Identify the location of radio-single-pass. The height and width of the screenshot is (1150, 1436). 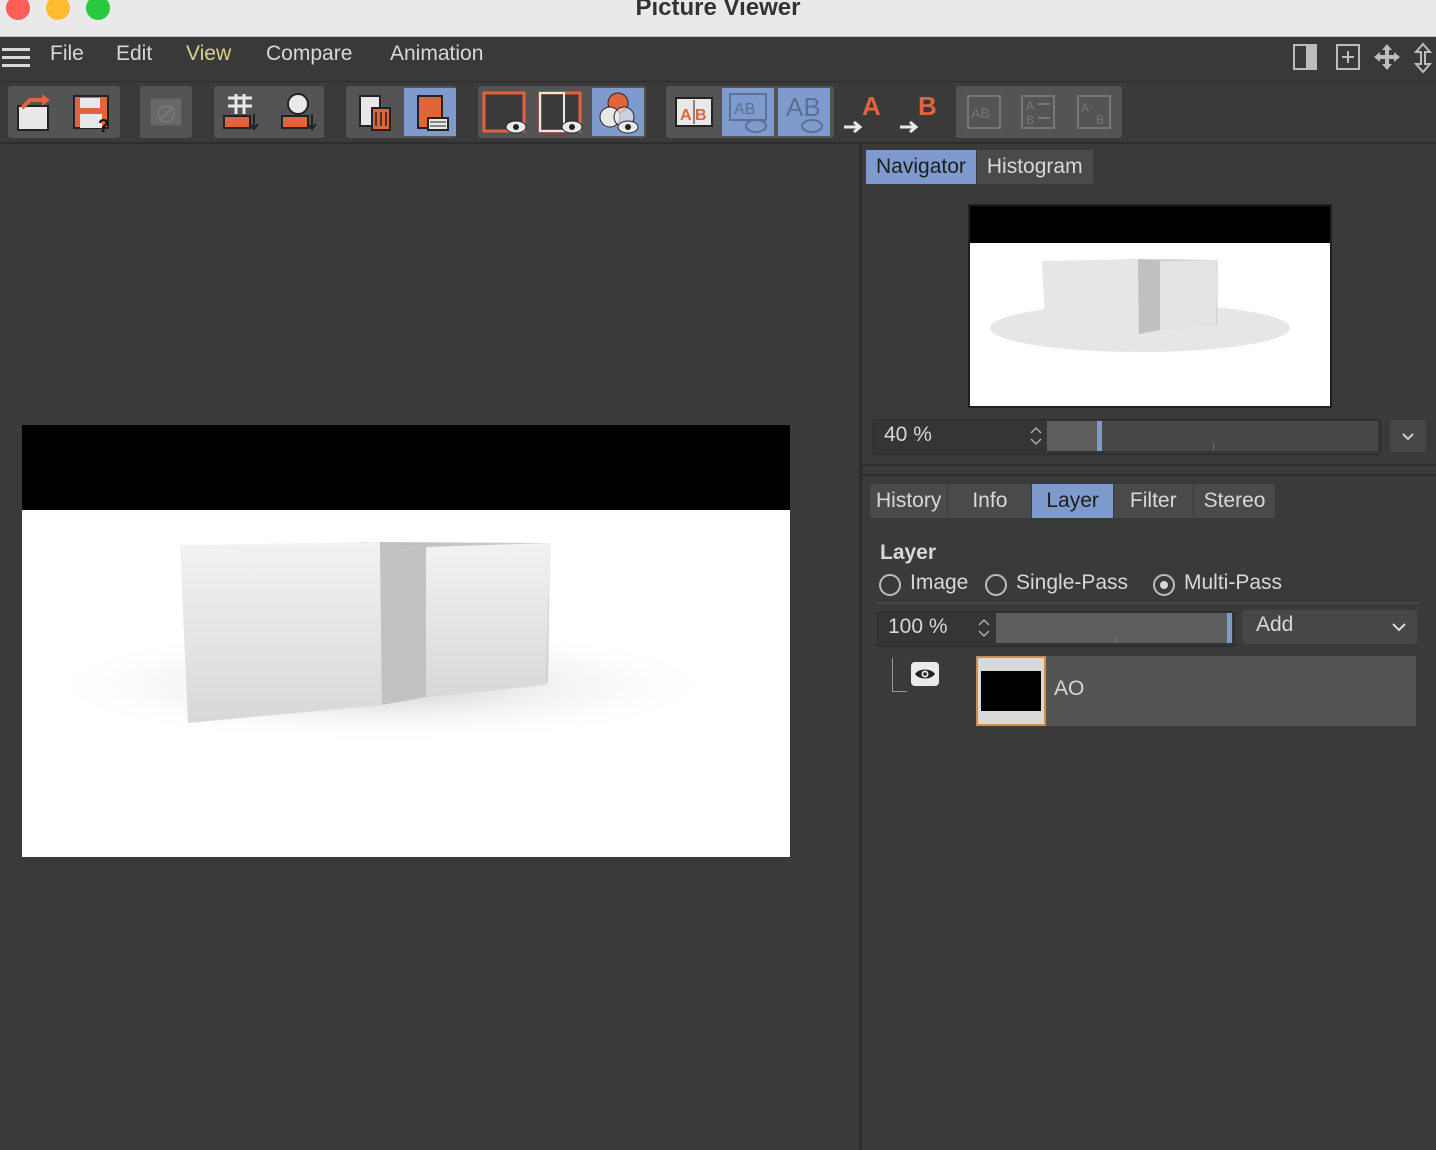
(996, 585).